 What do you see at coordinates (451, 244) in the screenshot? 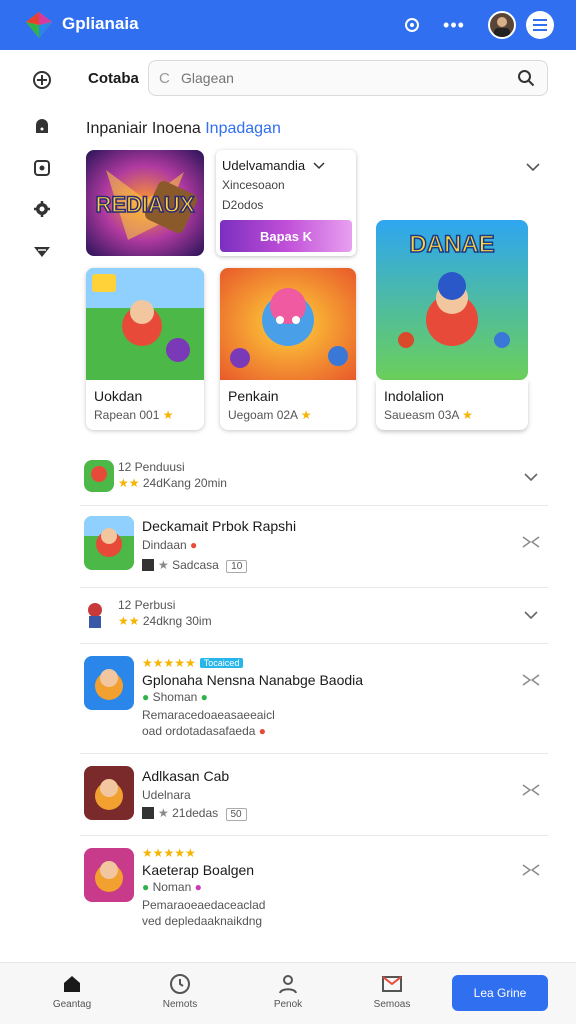
I see `tall-art-text: DANAE` at bounding box center [451, 244].